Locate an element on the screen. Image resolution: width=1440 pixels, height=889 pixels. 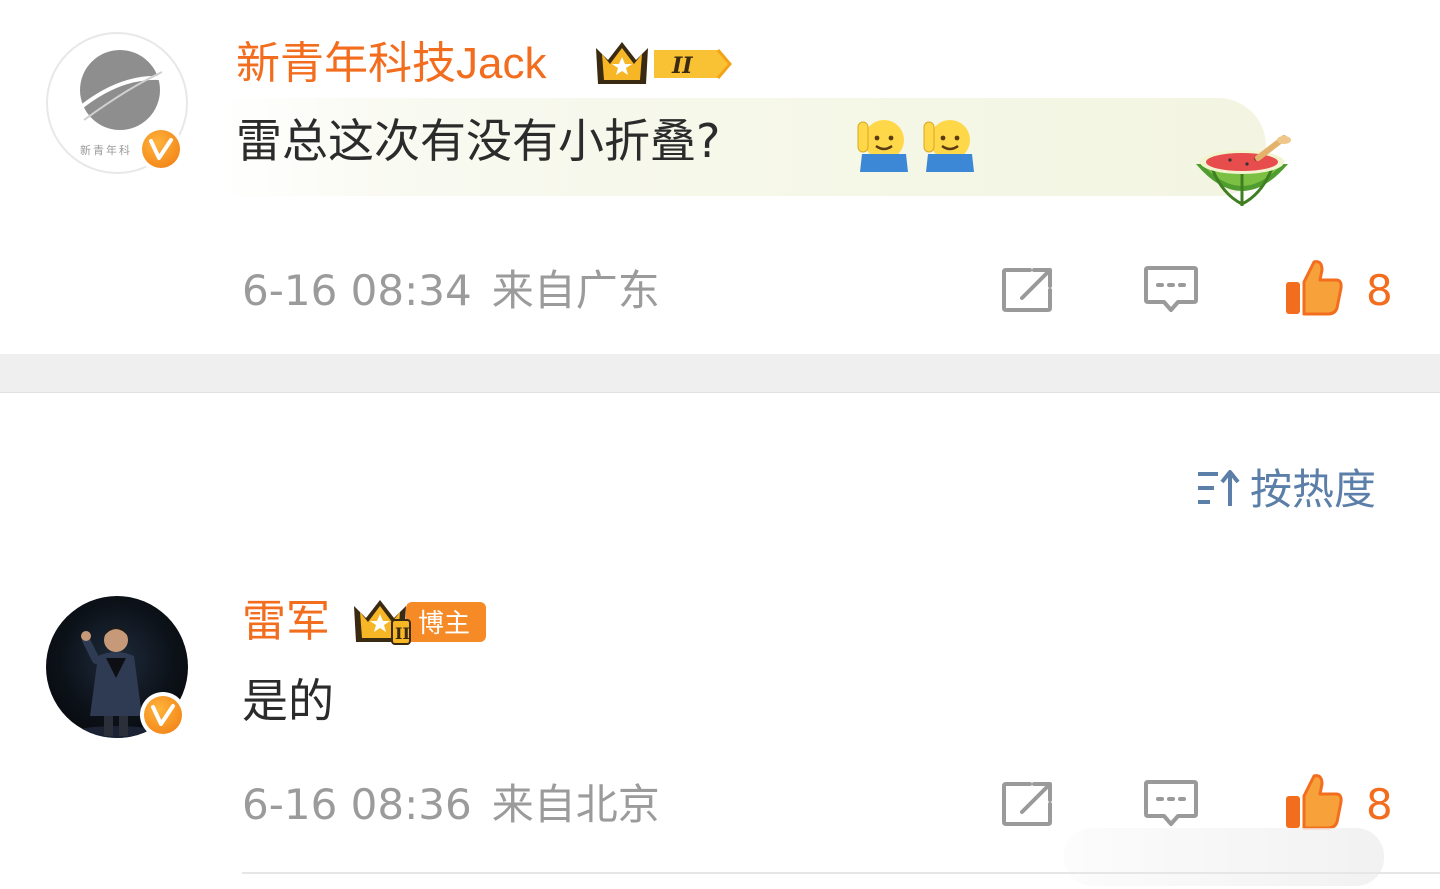
comment-username: 新青年科技Jack is located at coordinates (391, 64).